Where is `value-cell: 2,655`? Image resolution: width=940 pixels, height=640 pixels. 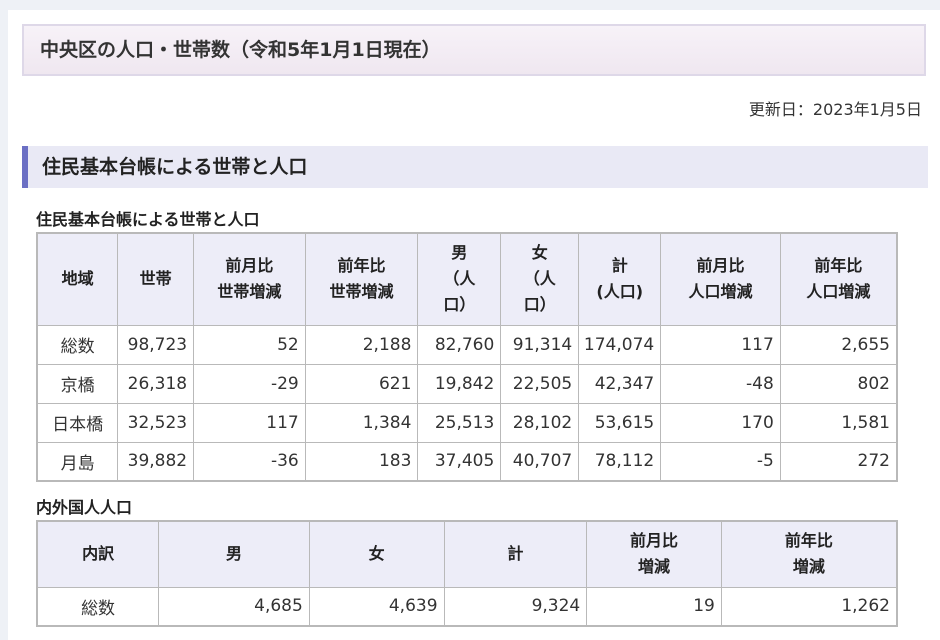 value-cell: 2,655 is located at coordinates (838, 344).